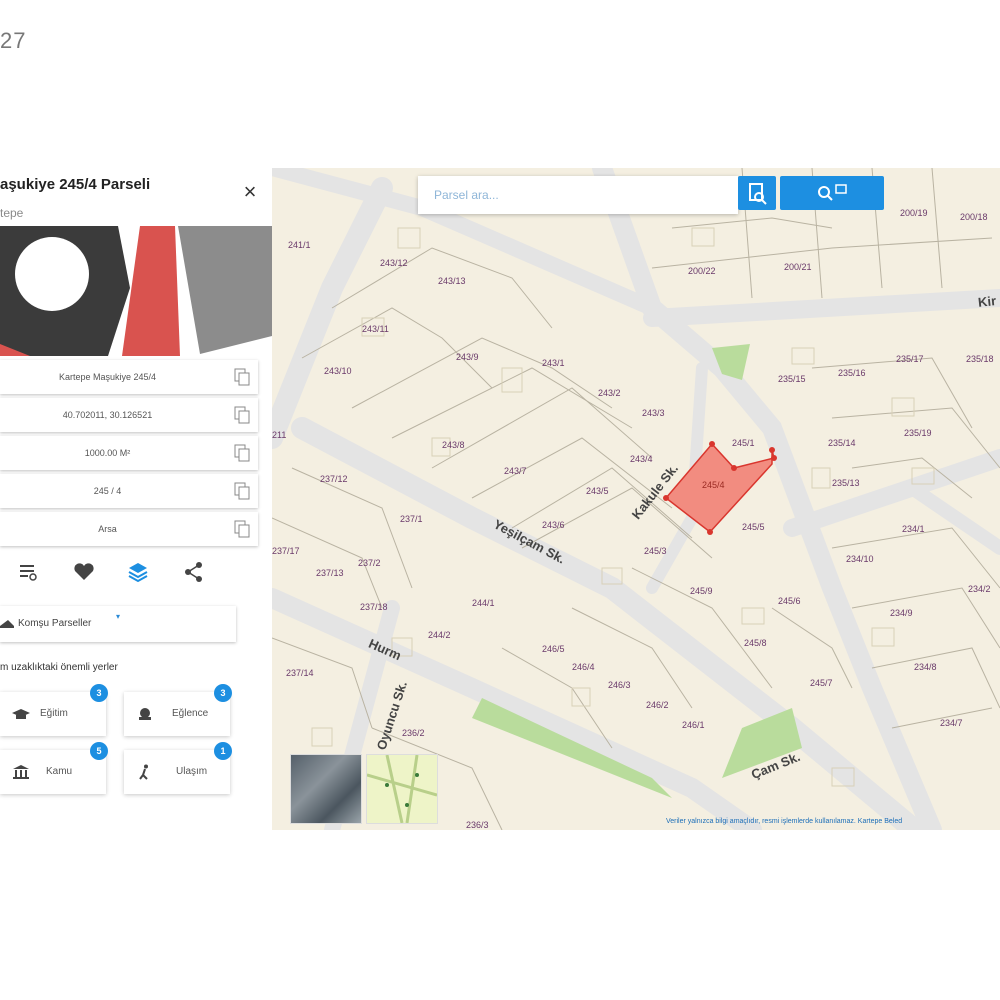 The image size is (1000, 1000). Describe the element at coordinates (369, 563) in the screenshot. I see `parcel-label: 237/2` at that location.